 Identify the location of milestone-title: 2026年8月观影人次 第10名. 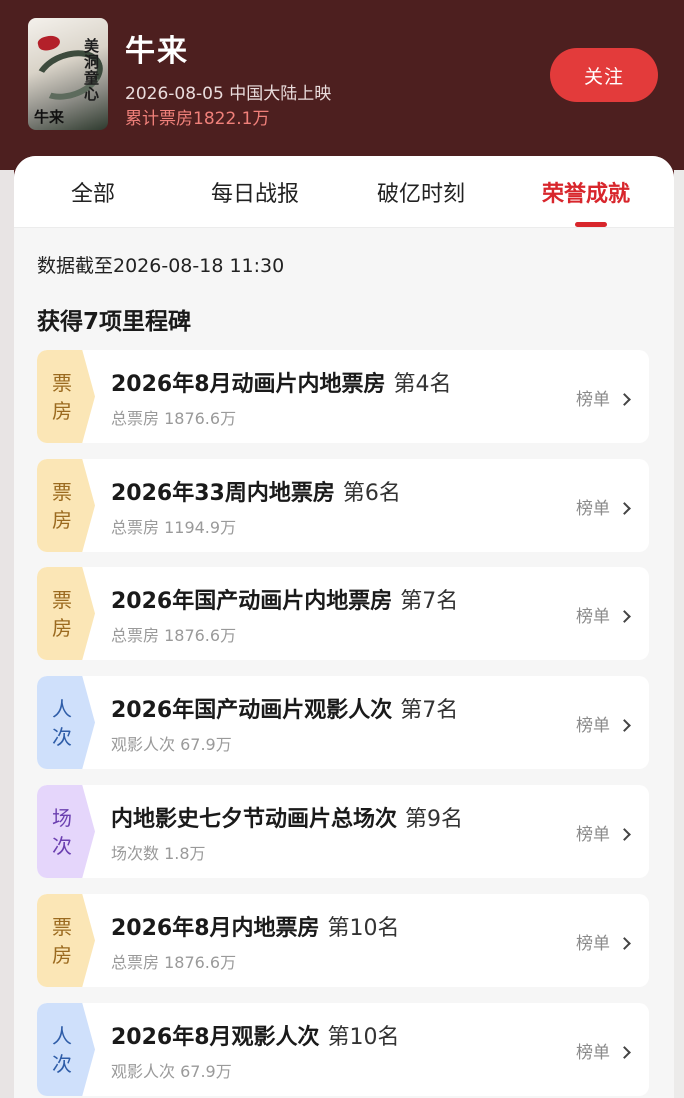
(255, 1037).